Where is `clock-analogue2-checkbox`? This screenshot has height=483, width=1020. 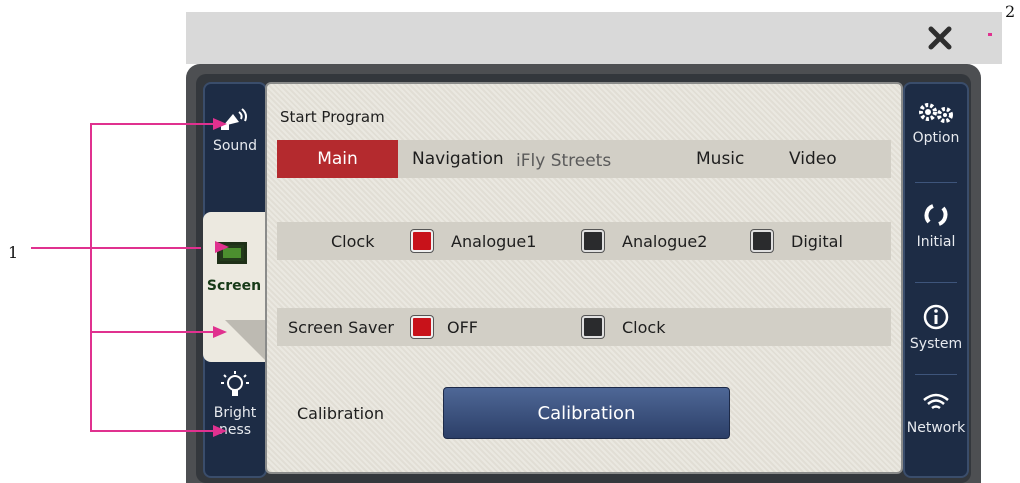
clock-analogue2-checkbox is located at coordinates (593, 241).